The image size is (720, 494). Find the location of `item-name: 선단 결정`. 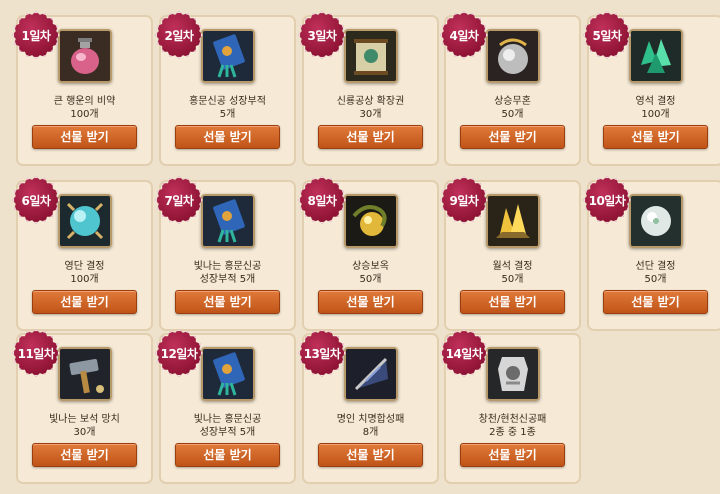

item-name: 선단 결정 is located at coordinates (655, 266).